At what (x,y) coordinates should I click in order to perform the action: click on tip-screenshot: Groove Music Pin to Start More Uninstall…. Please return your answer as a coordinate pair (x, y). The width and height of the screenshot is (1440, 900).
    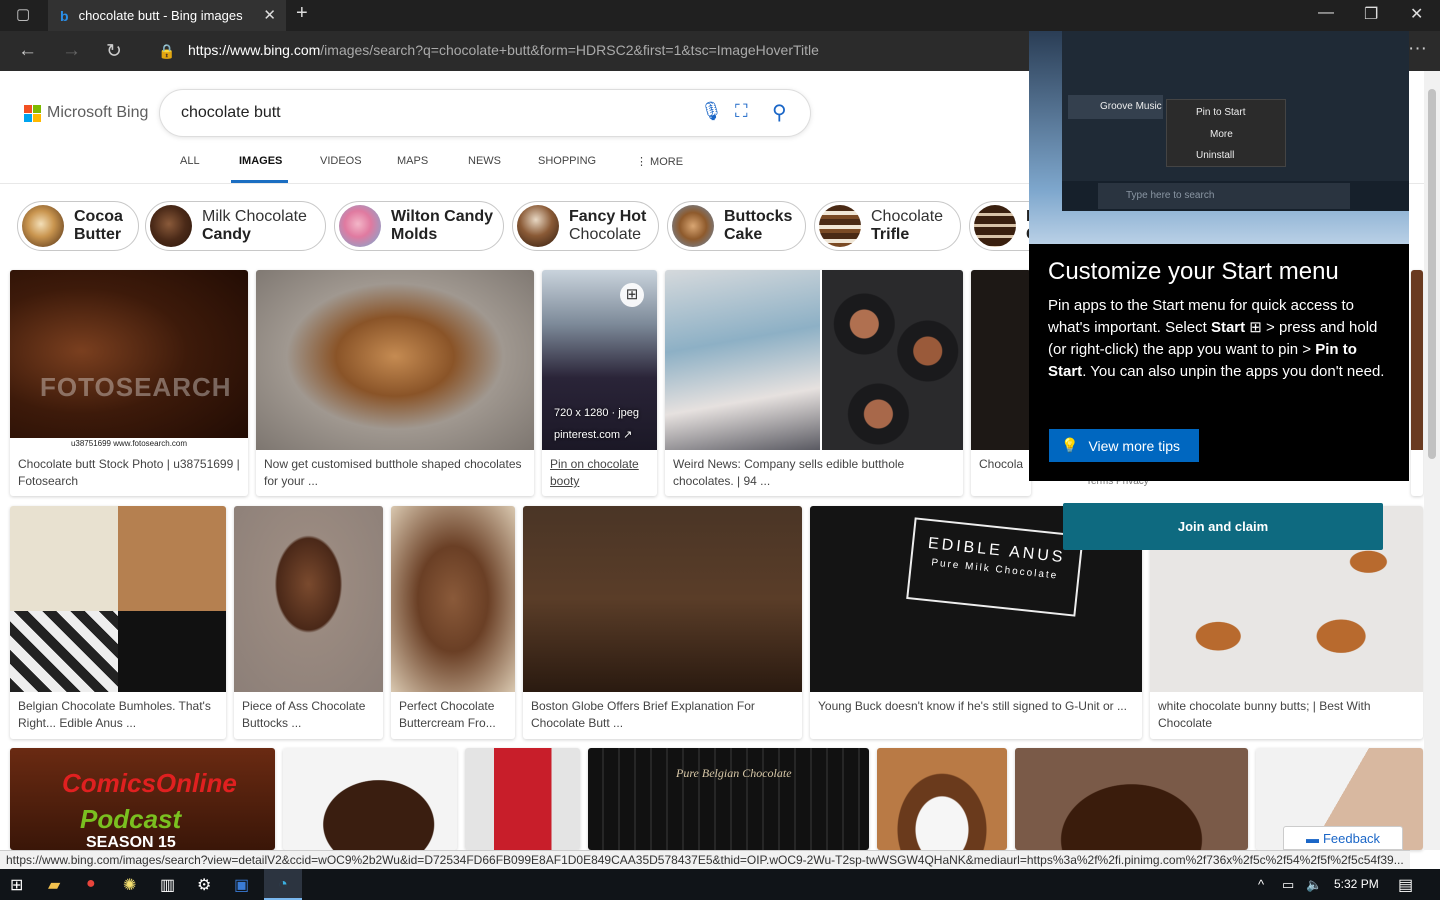
    Looking at the image, I should click on (1219, 137).